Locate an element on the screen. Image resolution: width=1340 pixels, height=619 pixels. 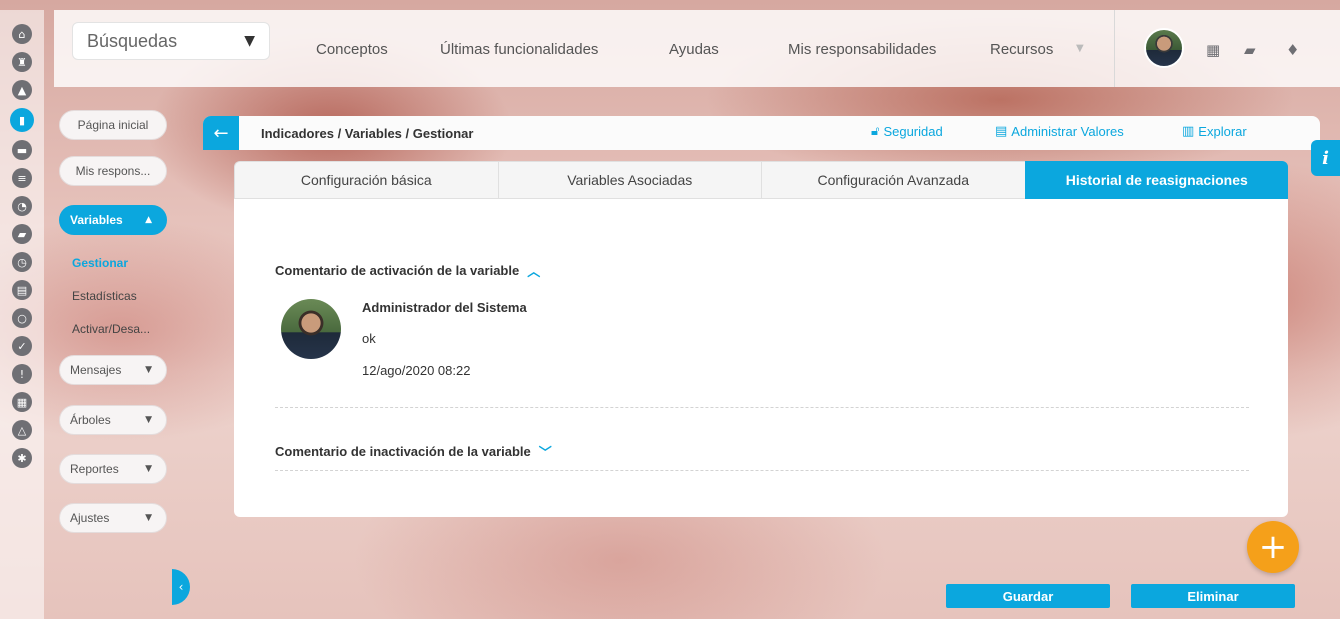
list-box-icon: ▤ is located at coordinates (1001, 131).